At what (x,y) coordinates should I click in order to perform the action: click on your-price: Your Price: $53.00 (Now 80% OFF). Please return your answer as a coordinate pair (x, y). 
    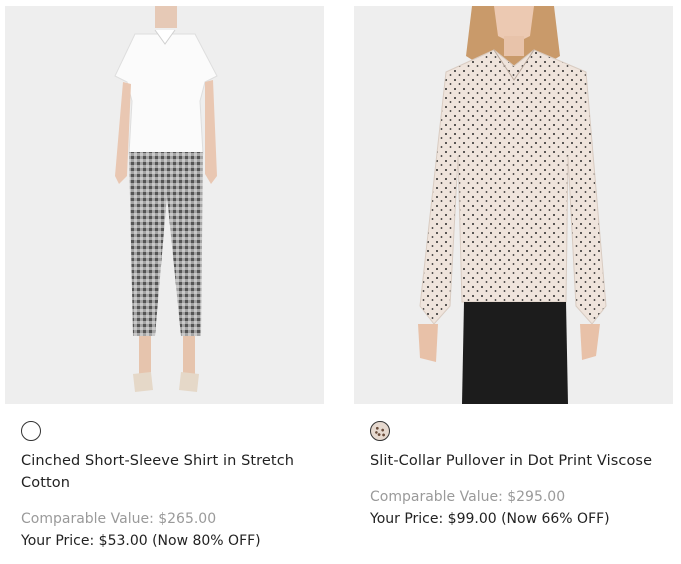
    Looking at the image, I should click on (141, 541).